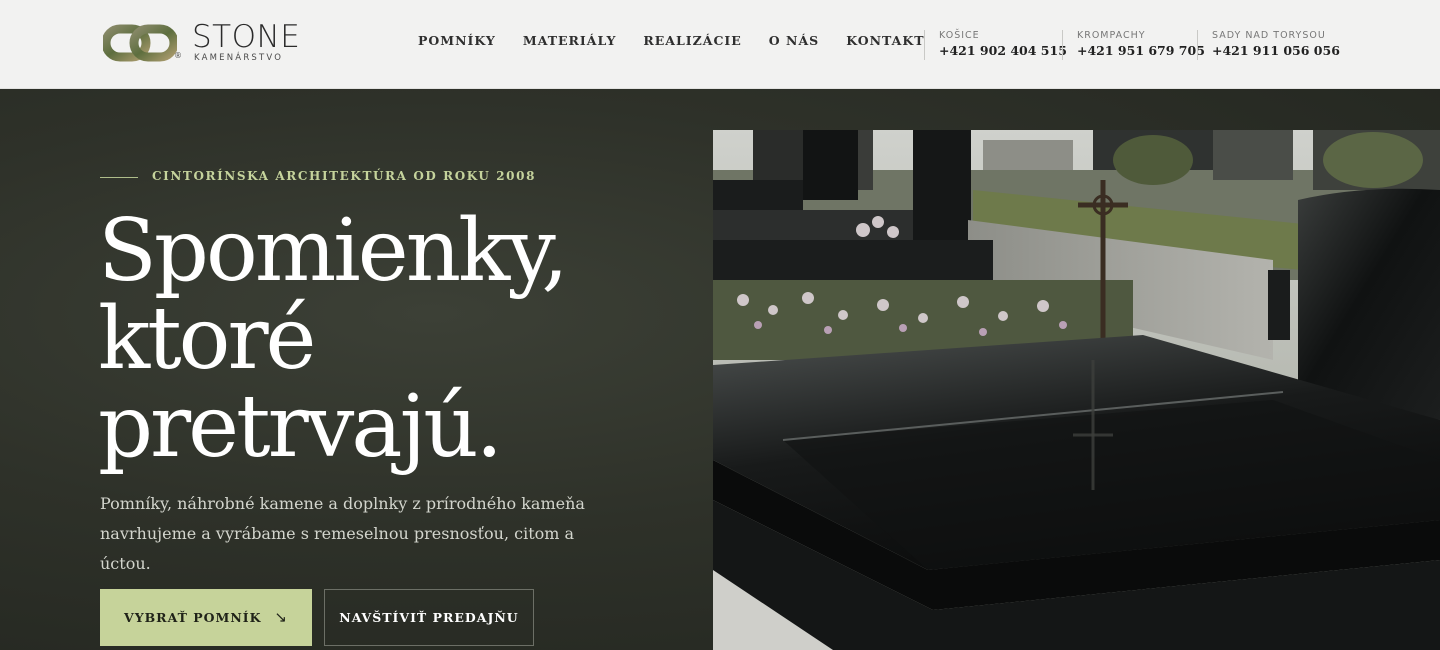 The image size is (1440, 650). Describe the element at coordinates (1269, 35) in the screenshot. I see `contact-city: SADY NAD TORYSOU` at that location.